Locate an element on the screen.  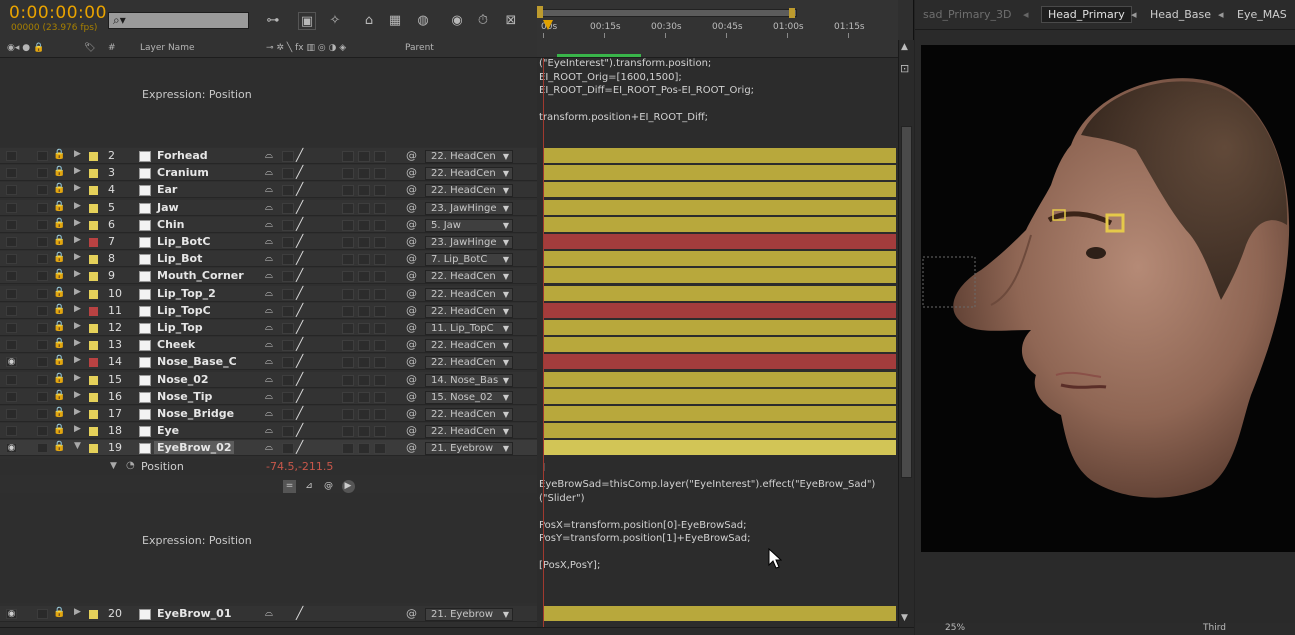
layer-row: 🔒 ▶ 10 Lip_Top_2 ⌓ ╱ @22. HeadCen ▼ is located at coordinates (268, 294).